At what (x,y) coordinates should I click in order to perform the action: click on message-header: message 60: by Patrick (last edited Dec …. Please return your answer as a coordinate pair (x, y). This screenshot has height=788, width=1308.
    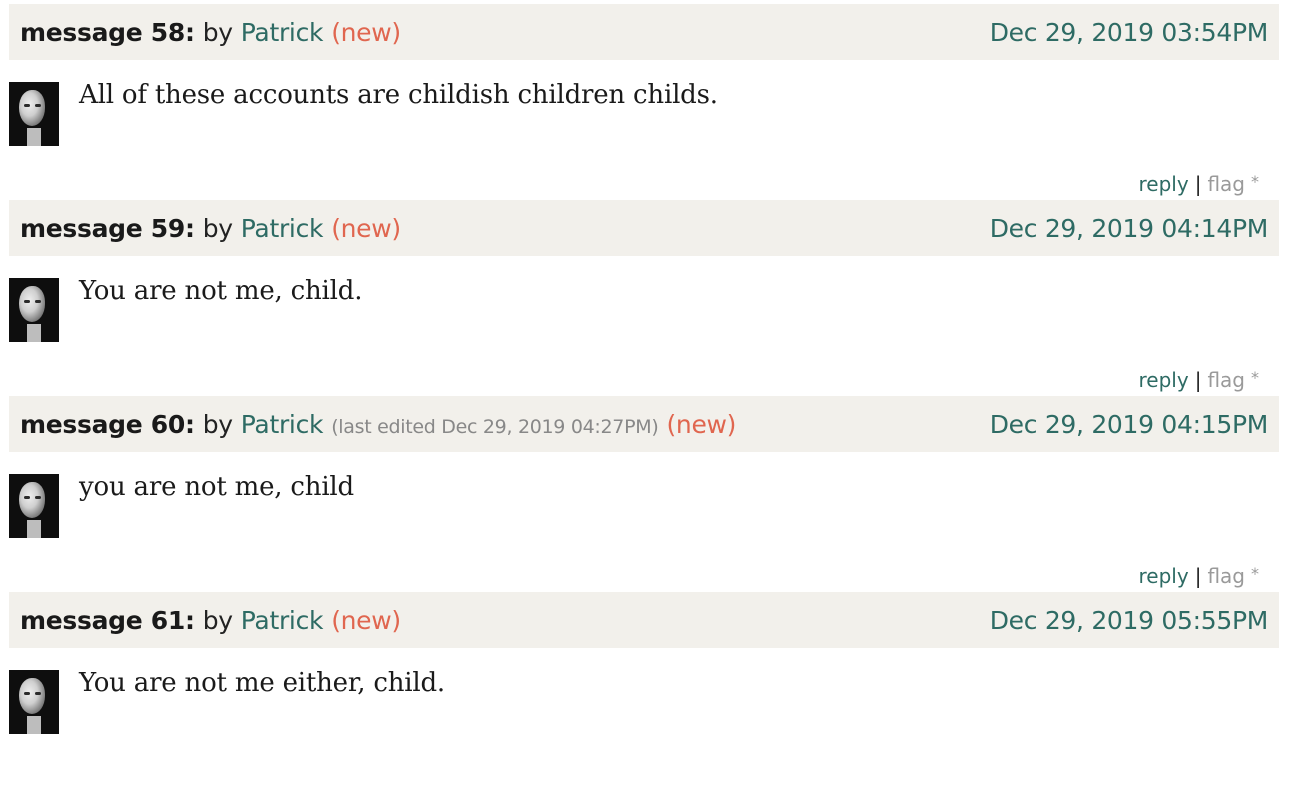
    Looking at the image, I should click on (644, 424).